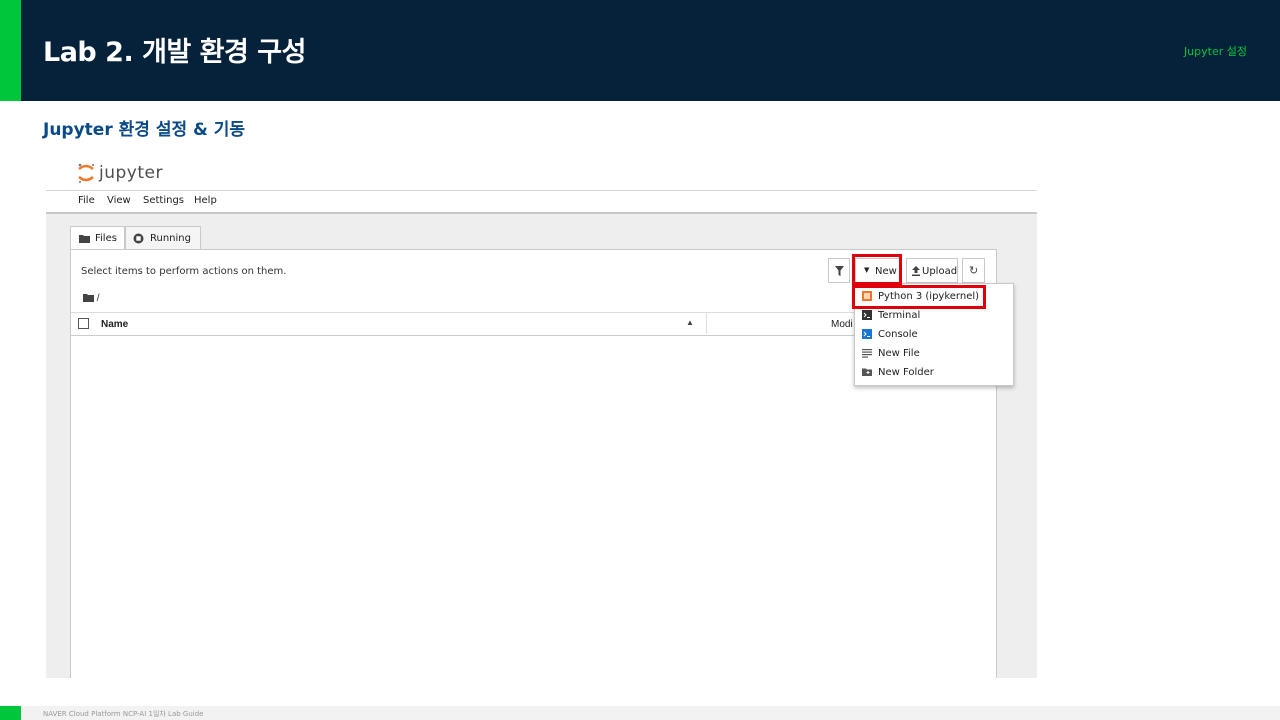 Image resolution: width=1280 pixels, height=720 pixels. Describe the element at coordinates (174, 52) in the screenshot. I see `slide-title: Lab 2. 개발 환경 구성` at that location.